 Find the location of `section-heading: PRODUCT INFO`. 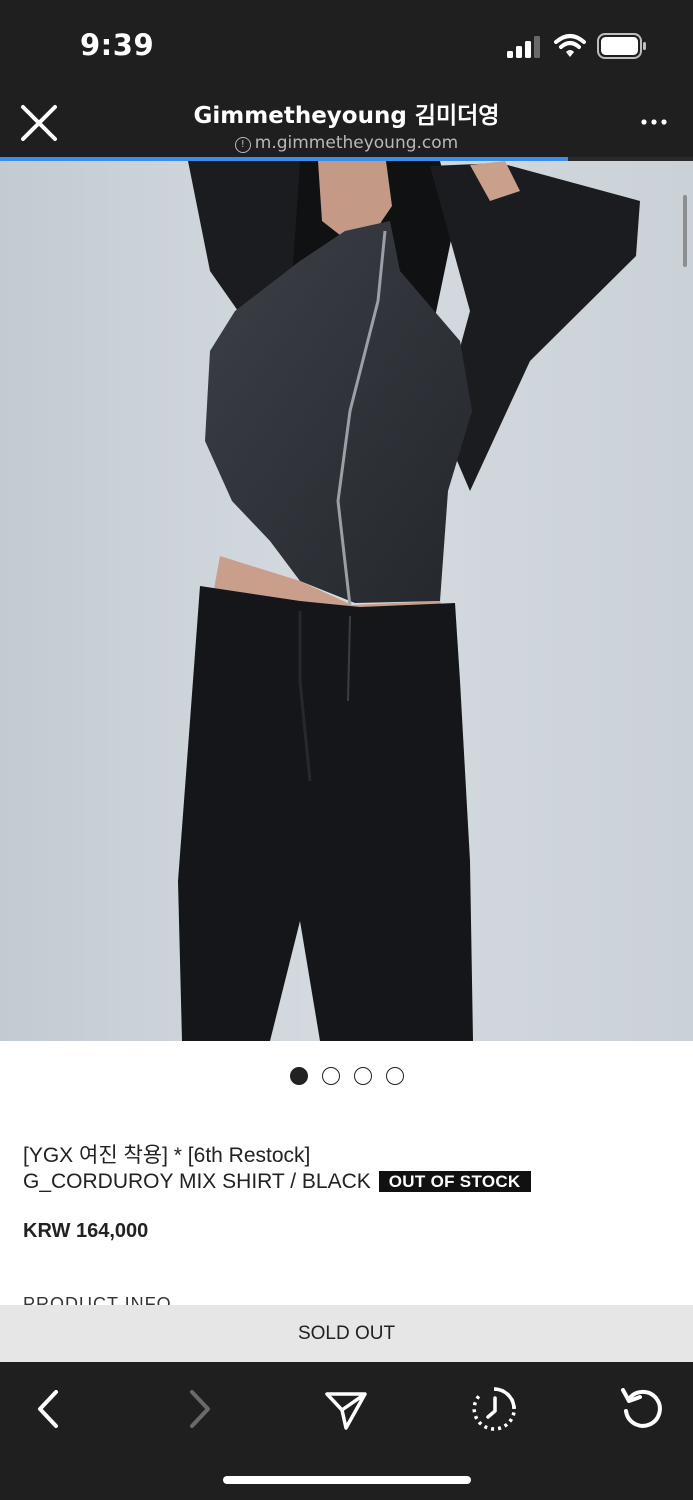

section-heading: PRODUCT INFO is located at coordinates (223, 1300).